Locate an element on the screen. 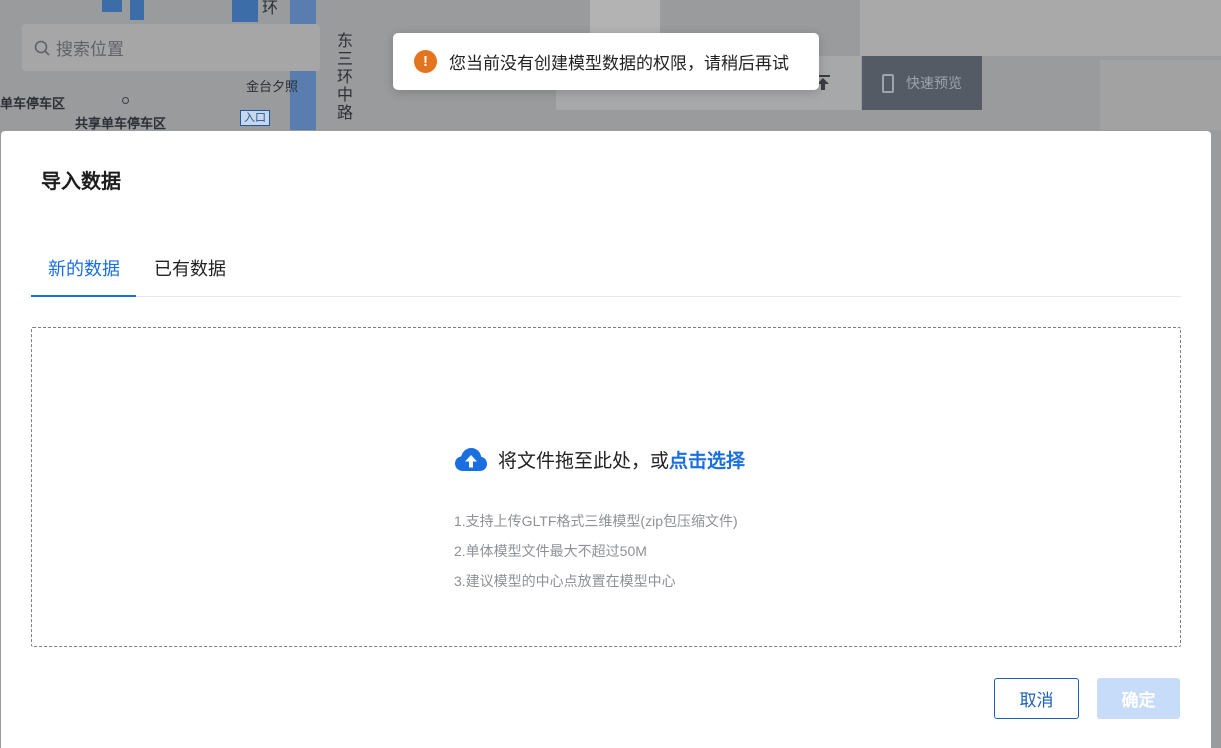 This screenshot has height=748, width=1221. tab-bar: 新的数据 已有数据 is located at coordinates (606, 267).